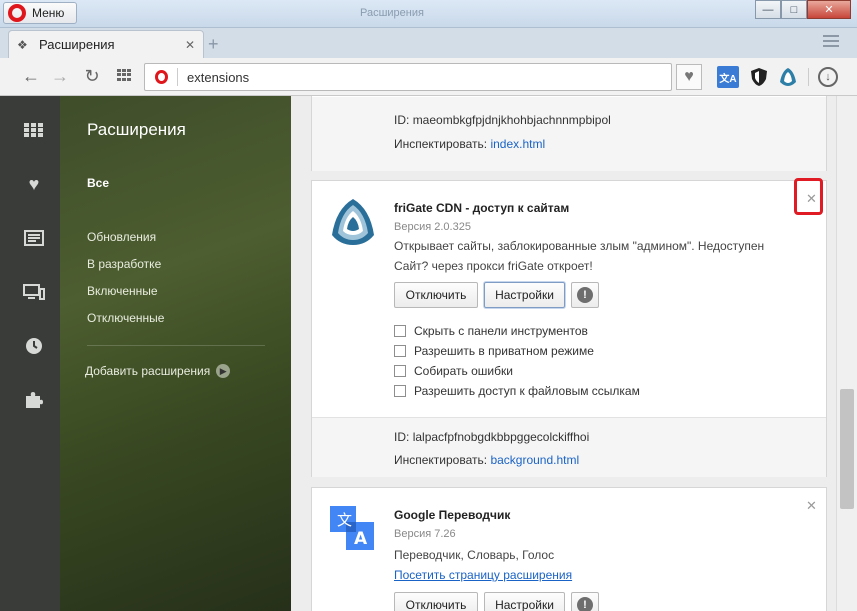 The width and height of the screenshot is (857, 611). What do you see at coordinates (408, 77) in the screenshot?
I see `address-bar: extensions` at bounding box center [408, 77].